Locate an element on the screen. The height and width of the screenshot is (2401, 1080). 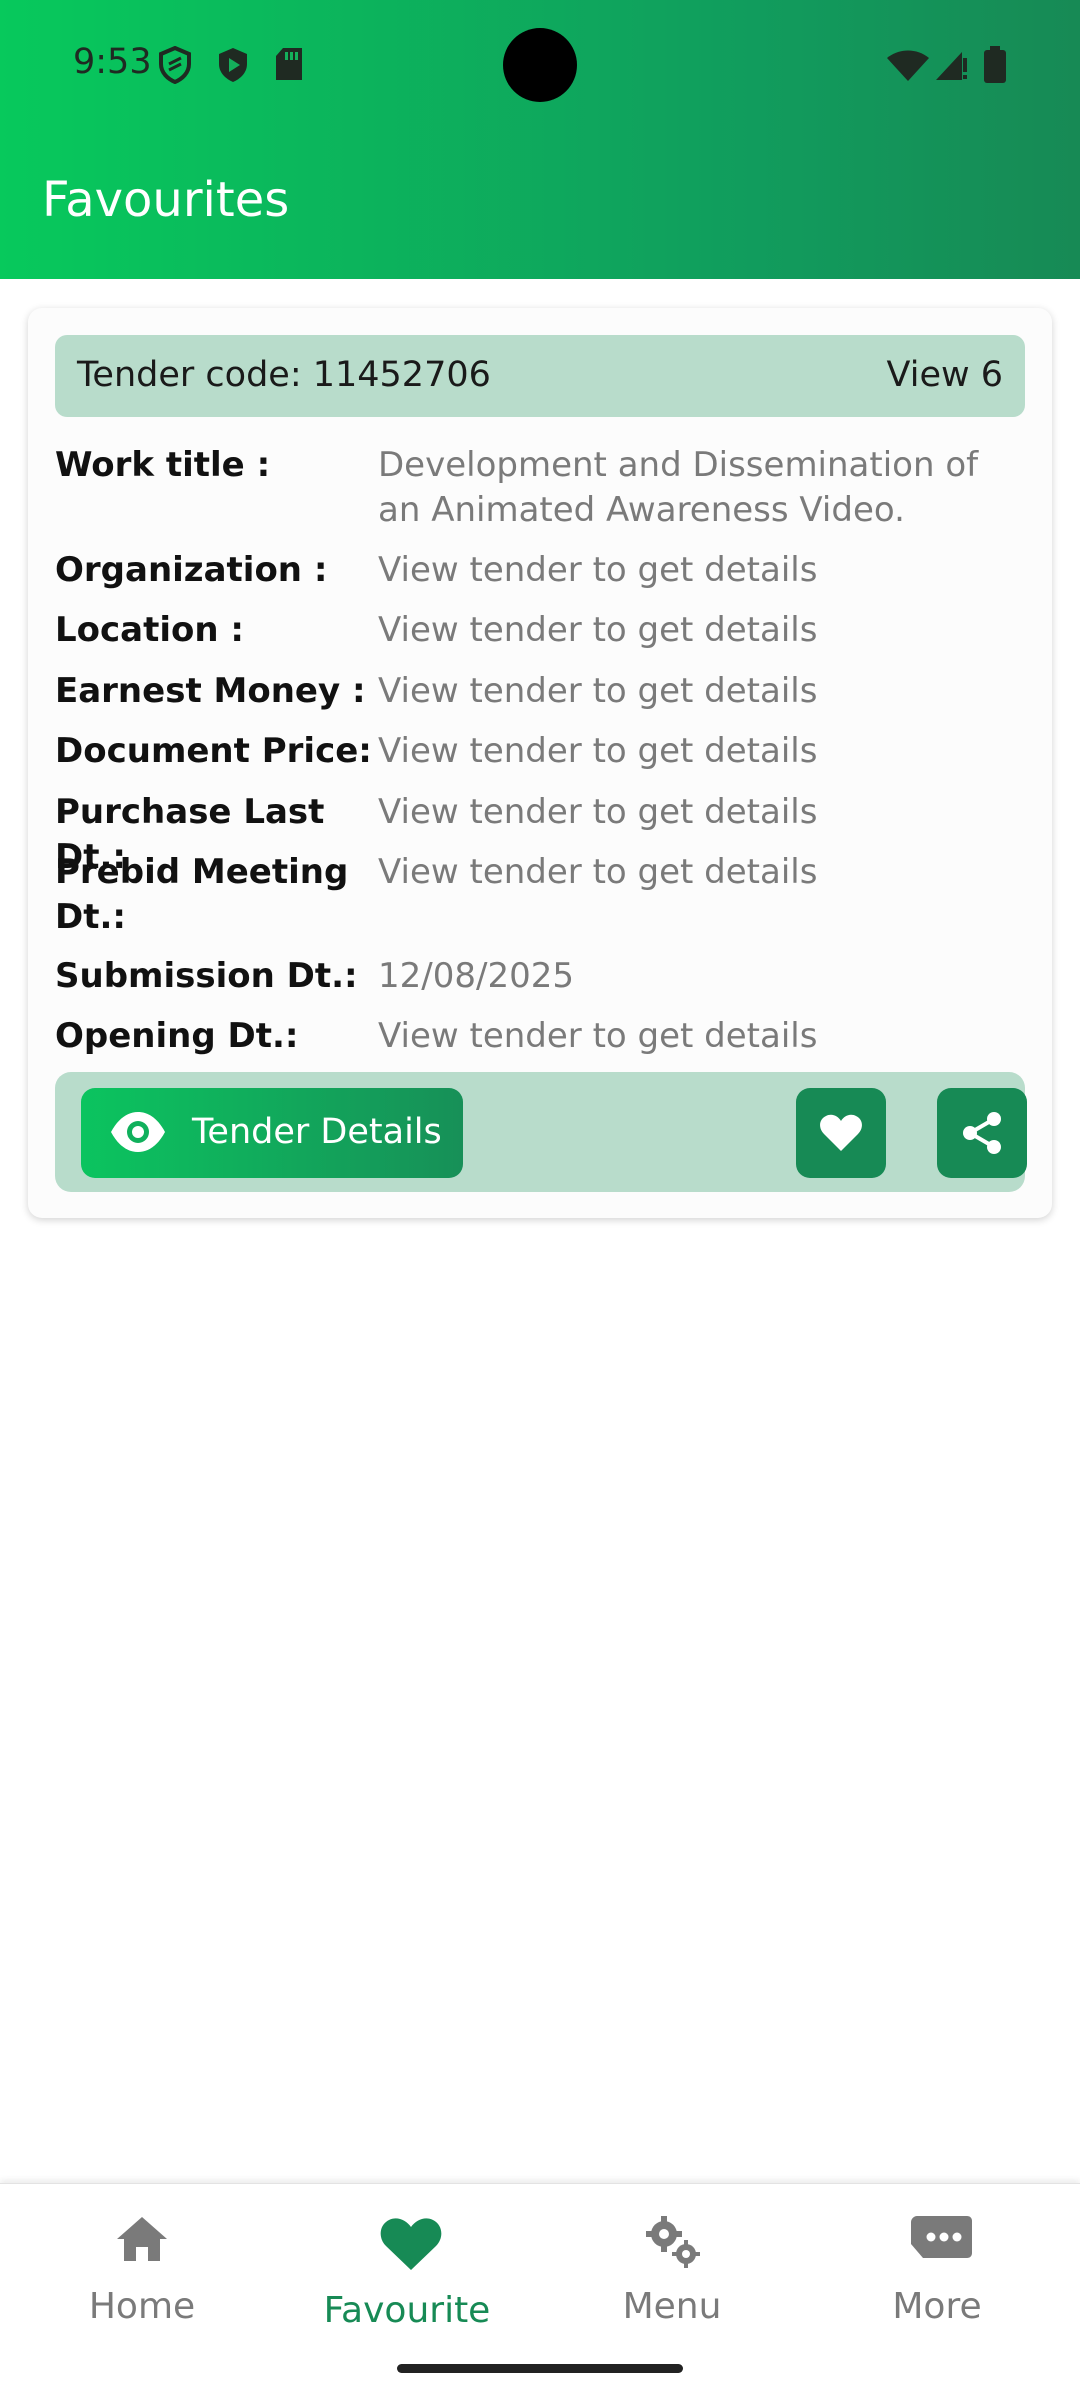
tender-code: Tender code: 11452706 is located at coordinates (284, 375).